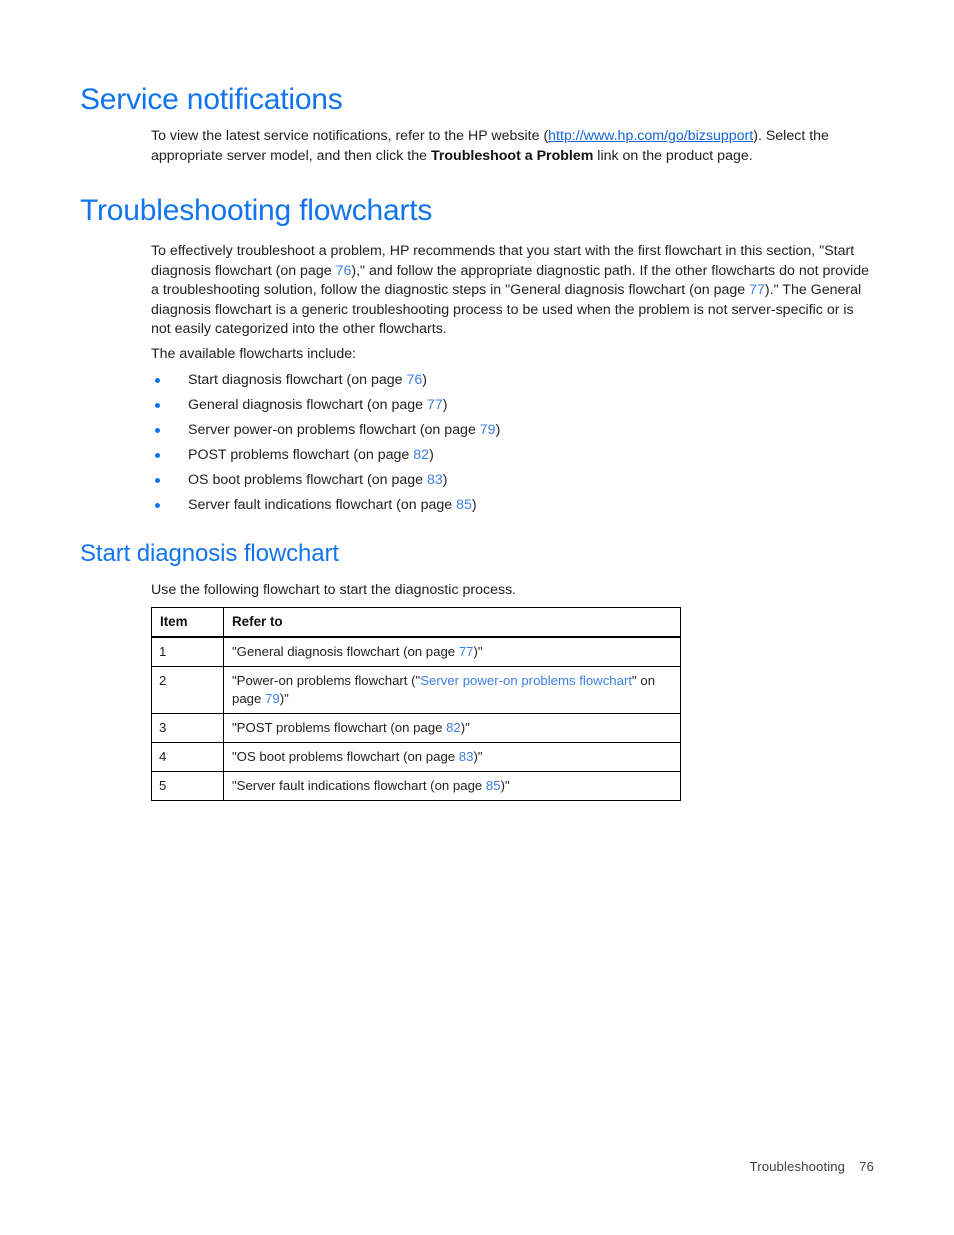  I want to click on list-lead-in: The available flowcharts include:, so click(254, 354).